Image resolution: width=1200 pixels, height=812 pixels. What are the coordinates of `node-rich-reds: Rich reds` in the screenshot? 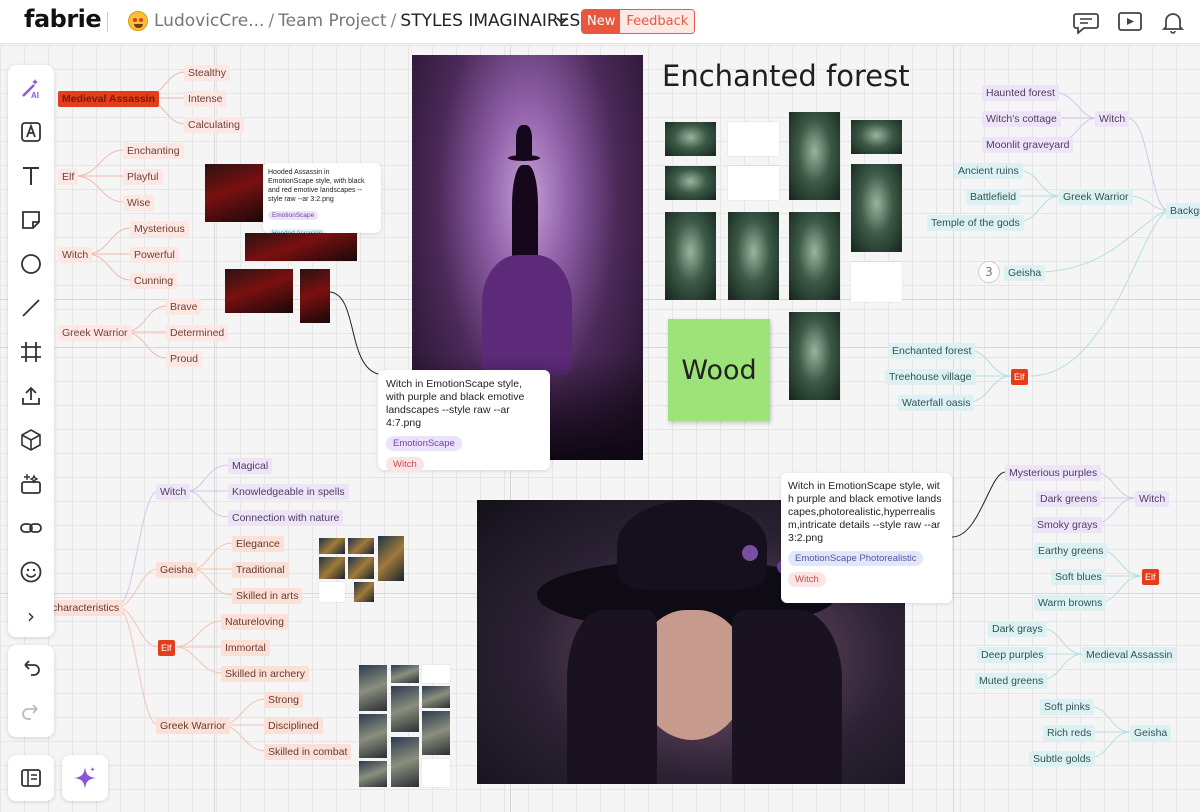 It's located at (1069, 733).